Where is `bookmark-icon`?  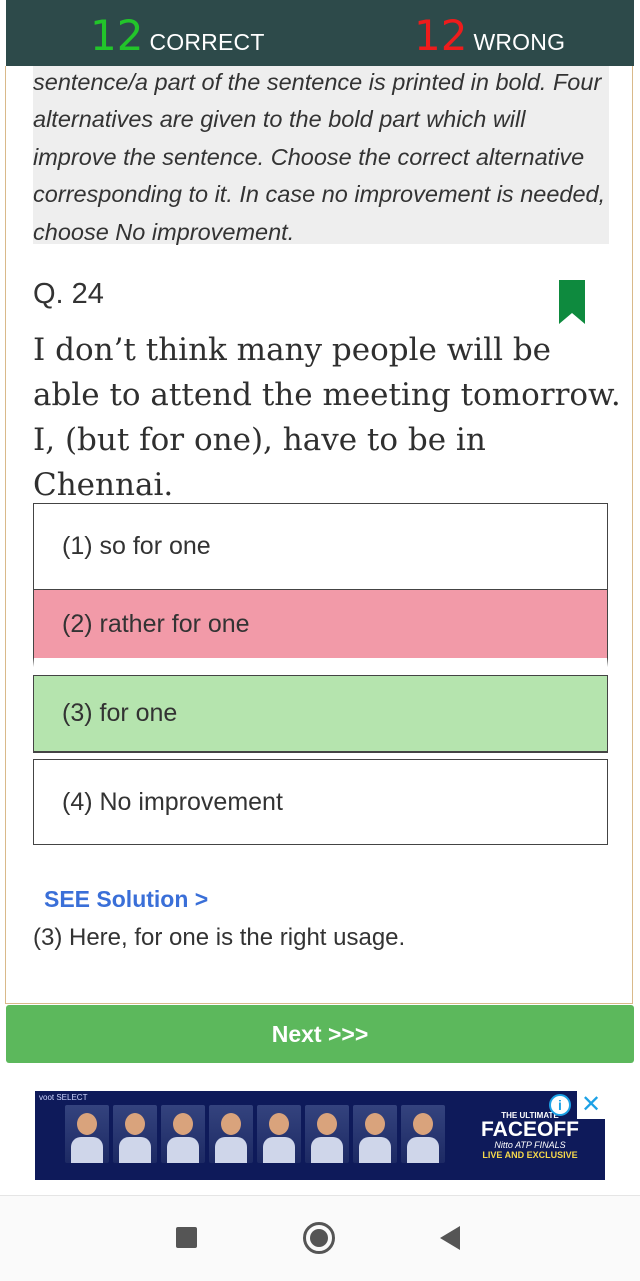
bookmark-icon is located at coordinates (572, 302).